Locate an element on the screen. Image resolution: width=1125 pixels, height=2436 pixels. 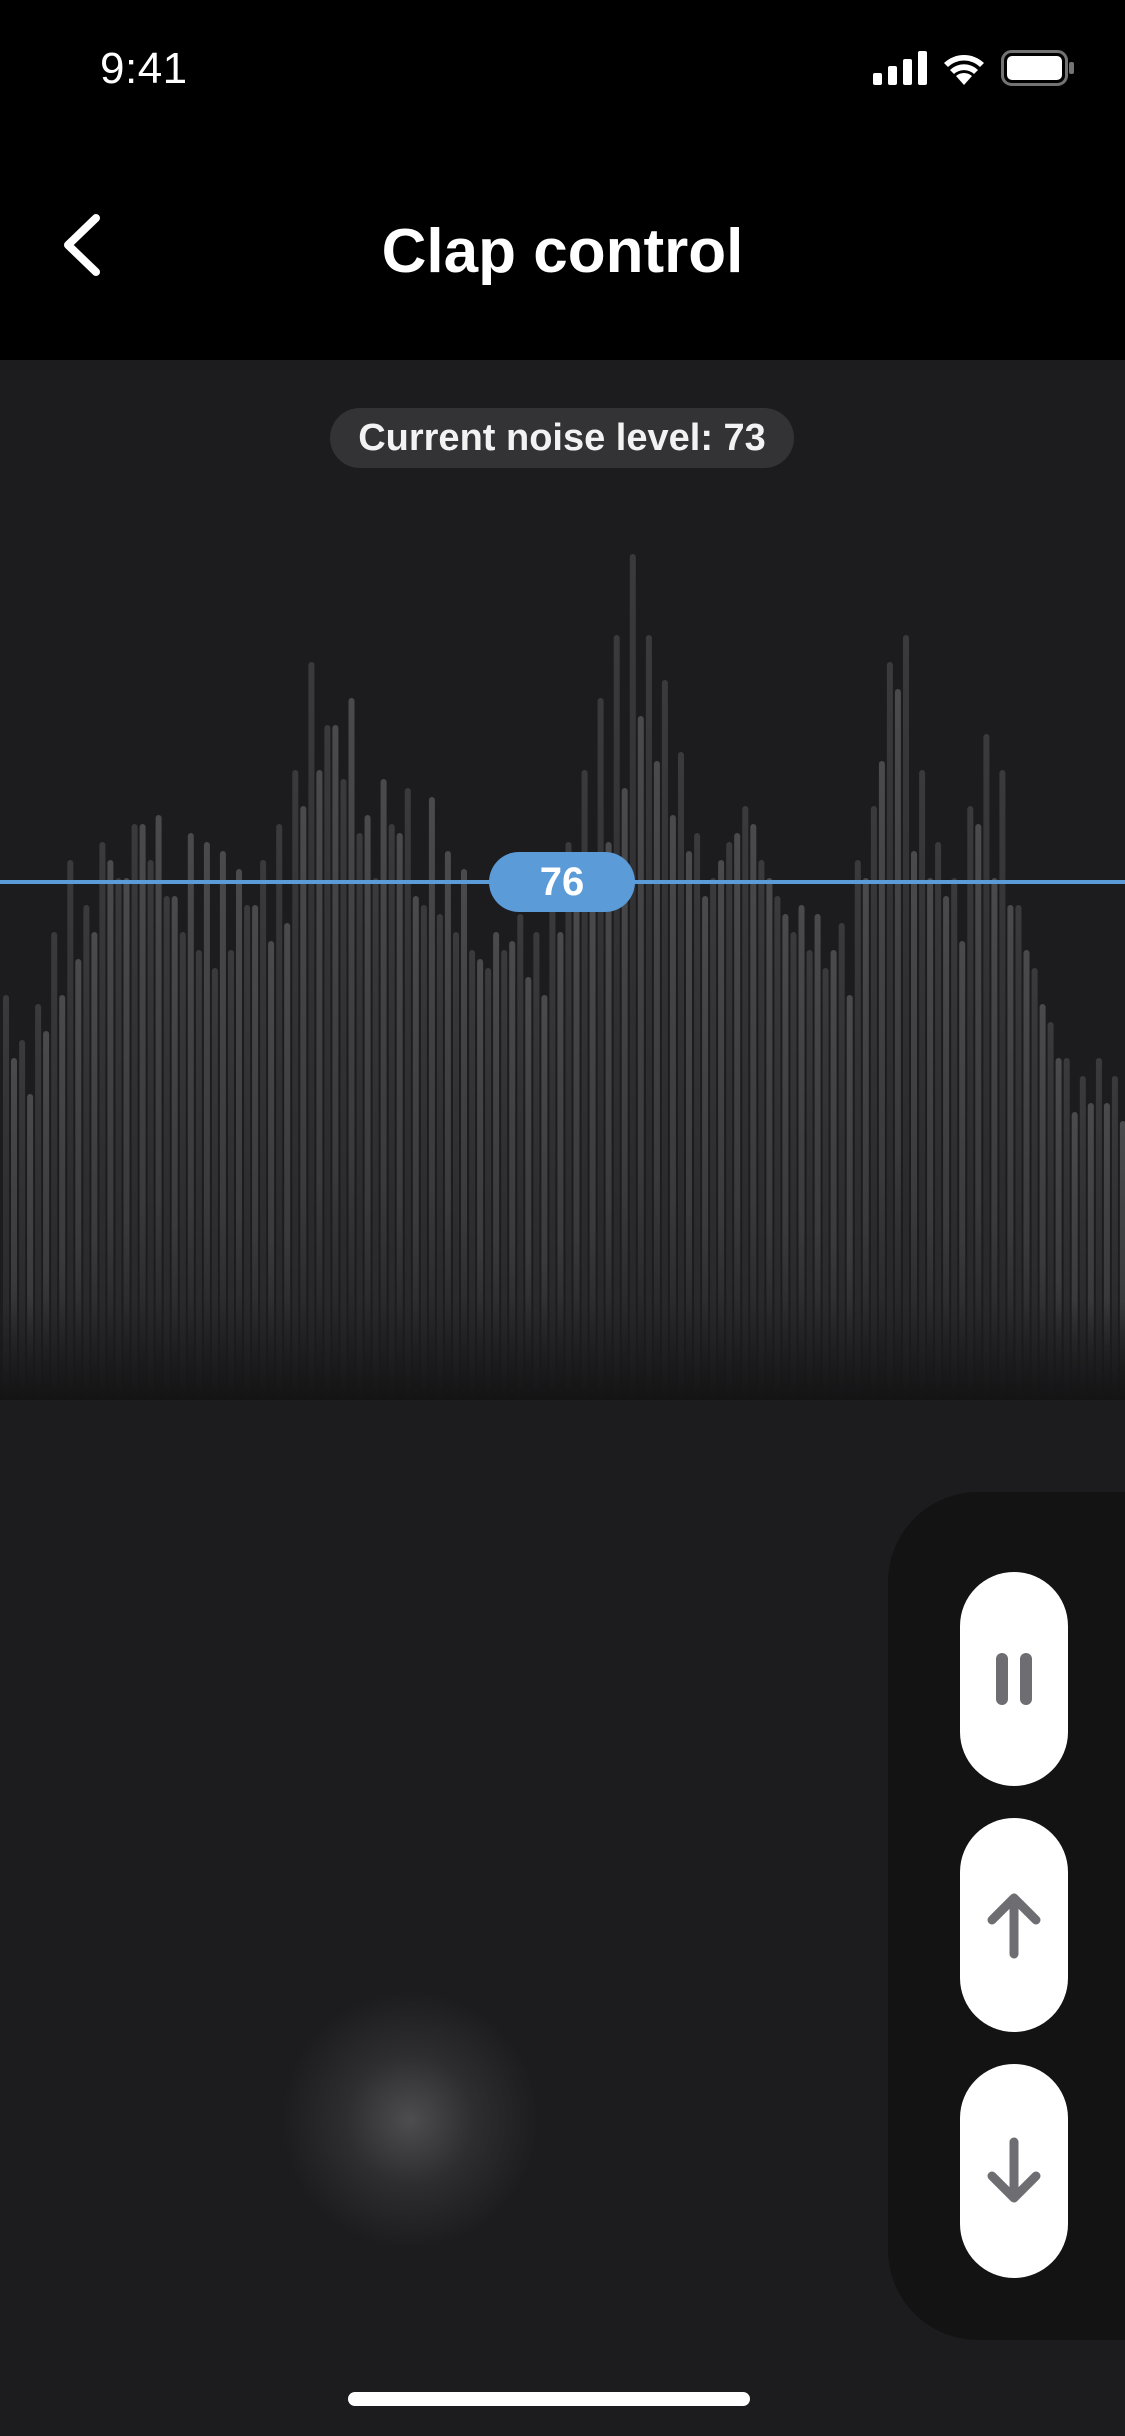
threshold-value: 76 is located at coordinates (562, 881).